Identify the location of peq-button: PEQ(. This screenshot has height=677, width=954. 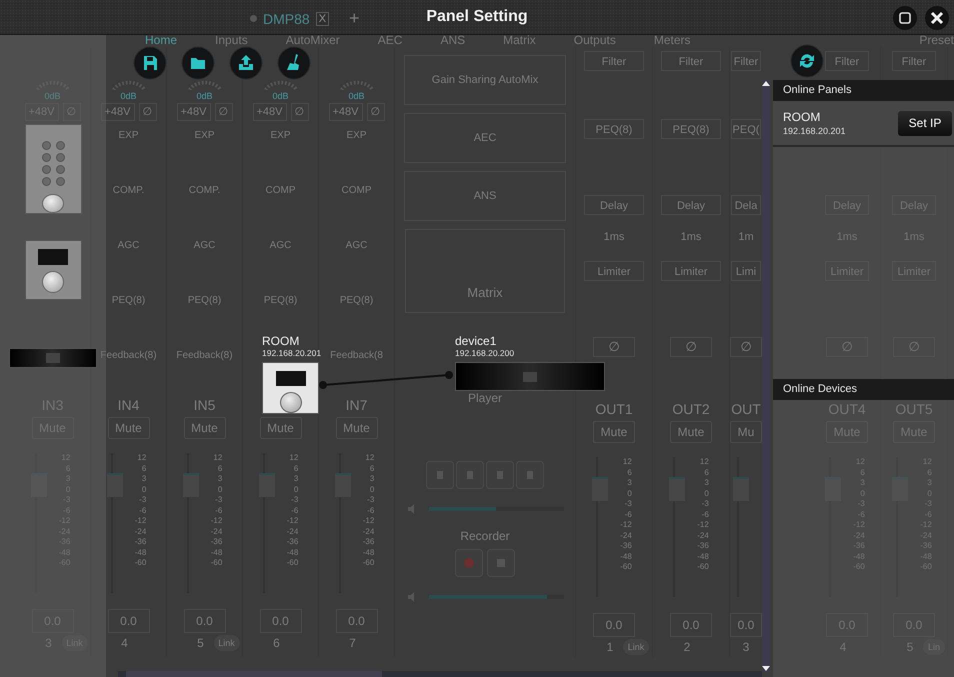
(746, 129).